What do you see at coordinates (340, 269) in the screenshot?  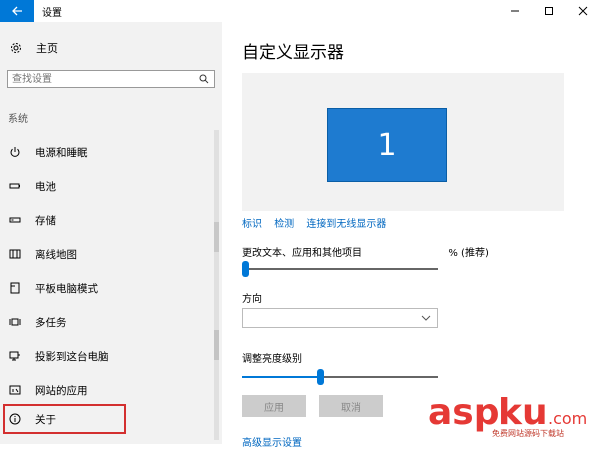 I see `scale-slider-track` at bounding box center [340, 269].